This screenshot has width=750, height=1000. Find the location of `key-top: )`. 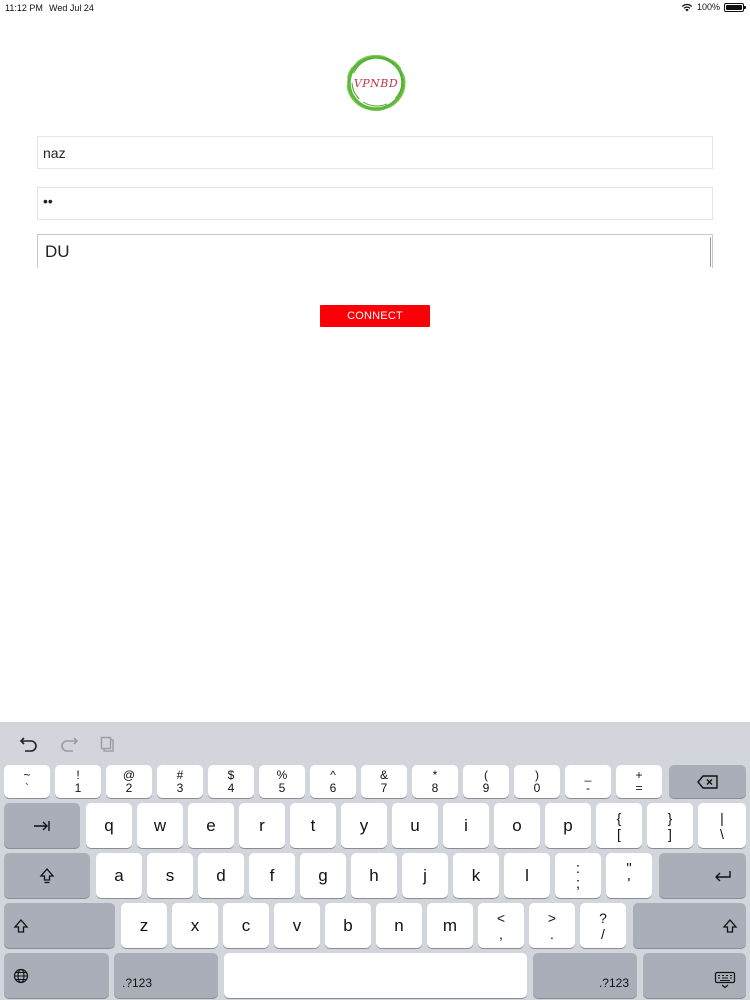

key-top: ) is located at coordinates (537, 774).